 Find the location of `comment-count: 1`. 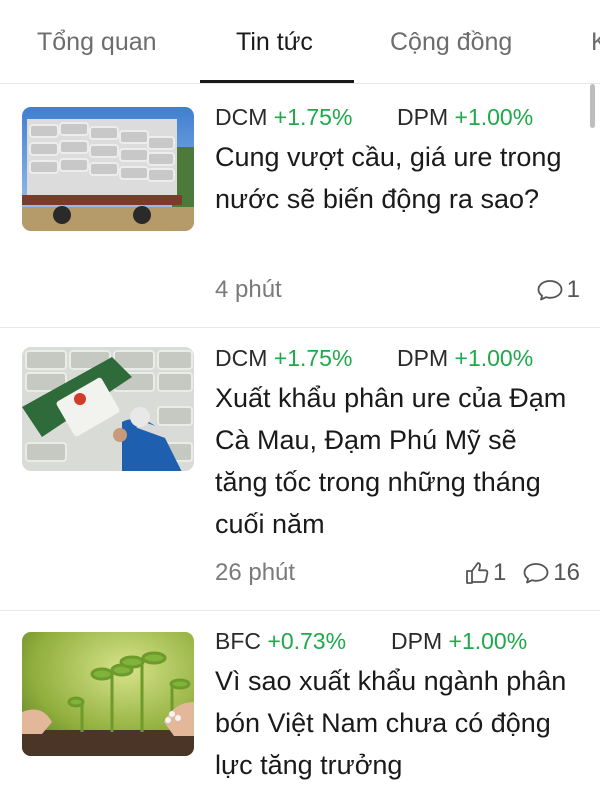

comment-count: 1 is located at coordinates (558, 290).